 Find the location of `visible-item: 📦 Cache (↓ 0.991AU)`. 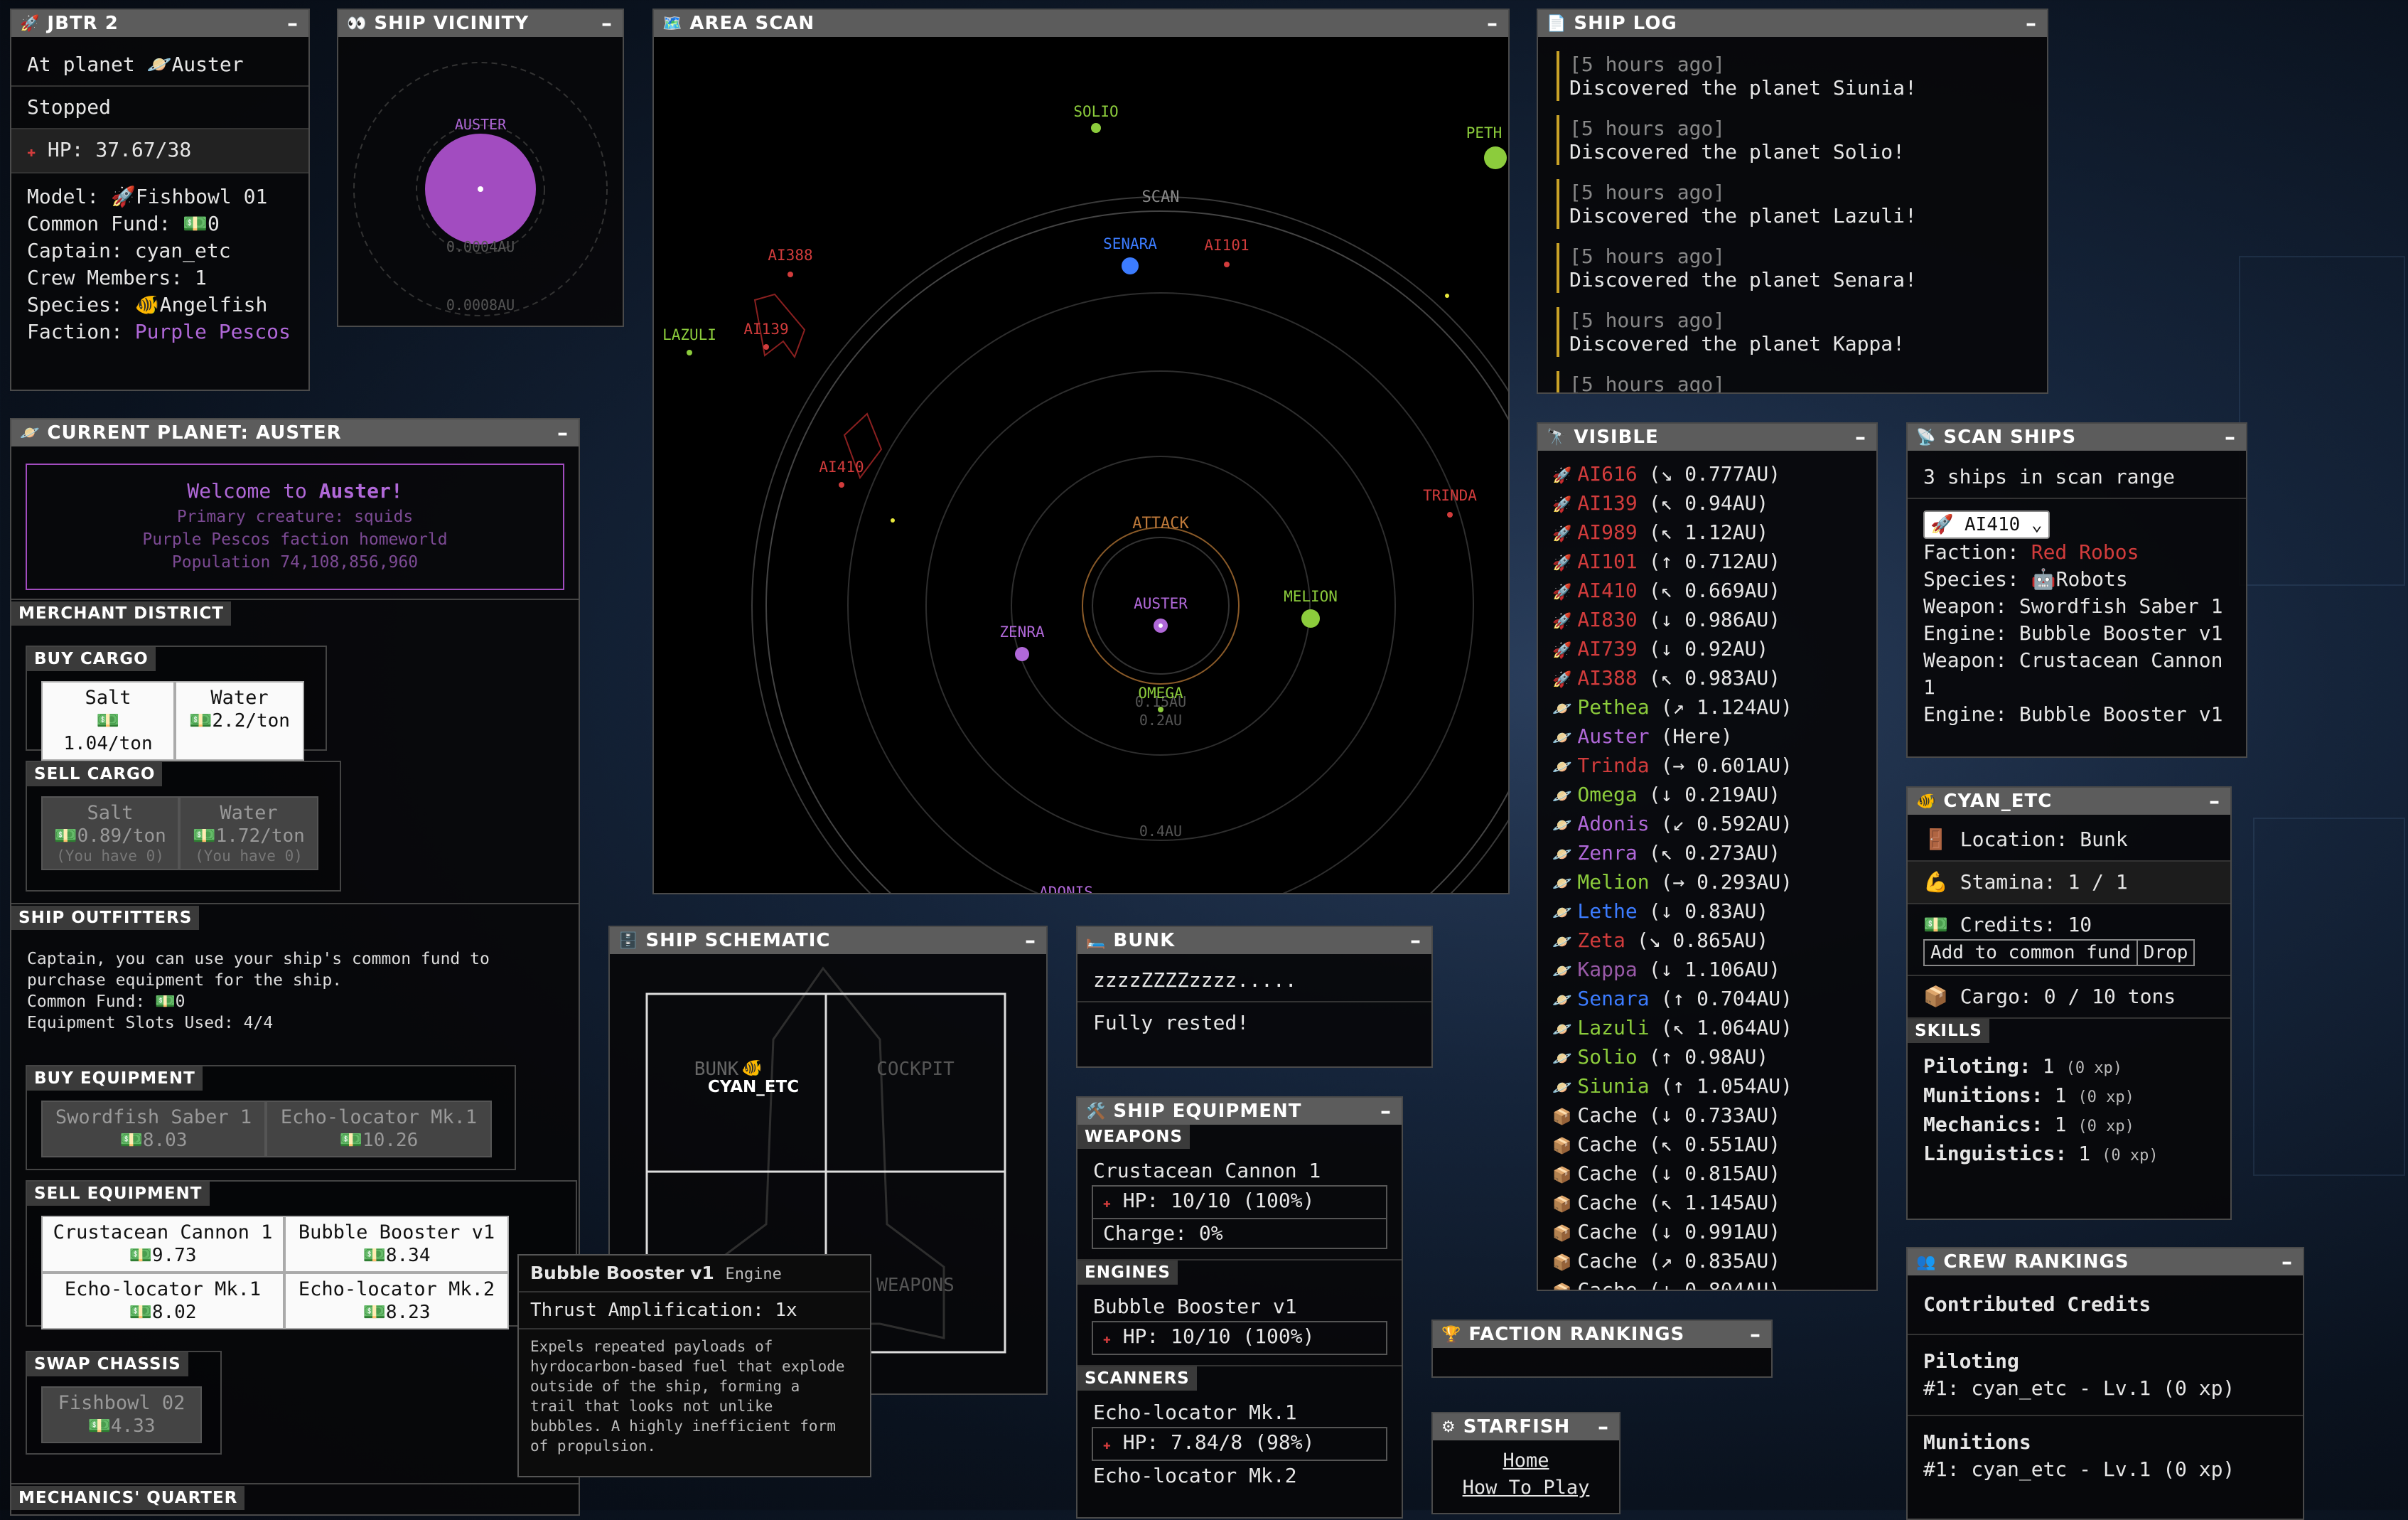

visible-item: 📦 Cache (↓ 0.991AU) is located at coordinates (1707, 1233).